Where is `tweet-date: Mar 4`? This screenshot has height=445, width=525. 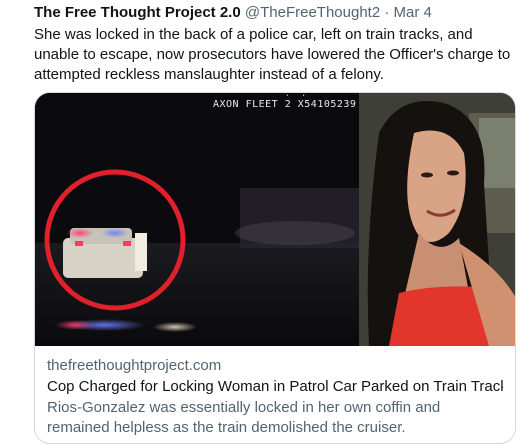 tweet-date: Mar 4 is located at coordinates (413, 12).